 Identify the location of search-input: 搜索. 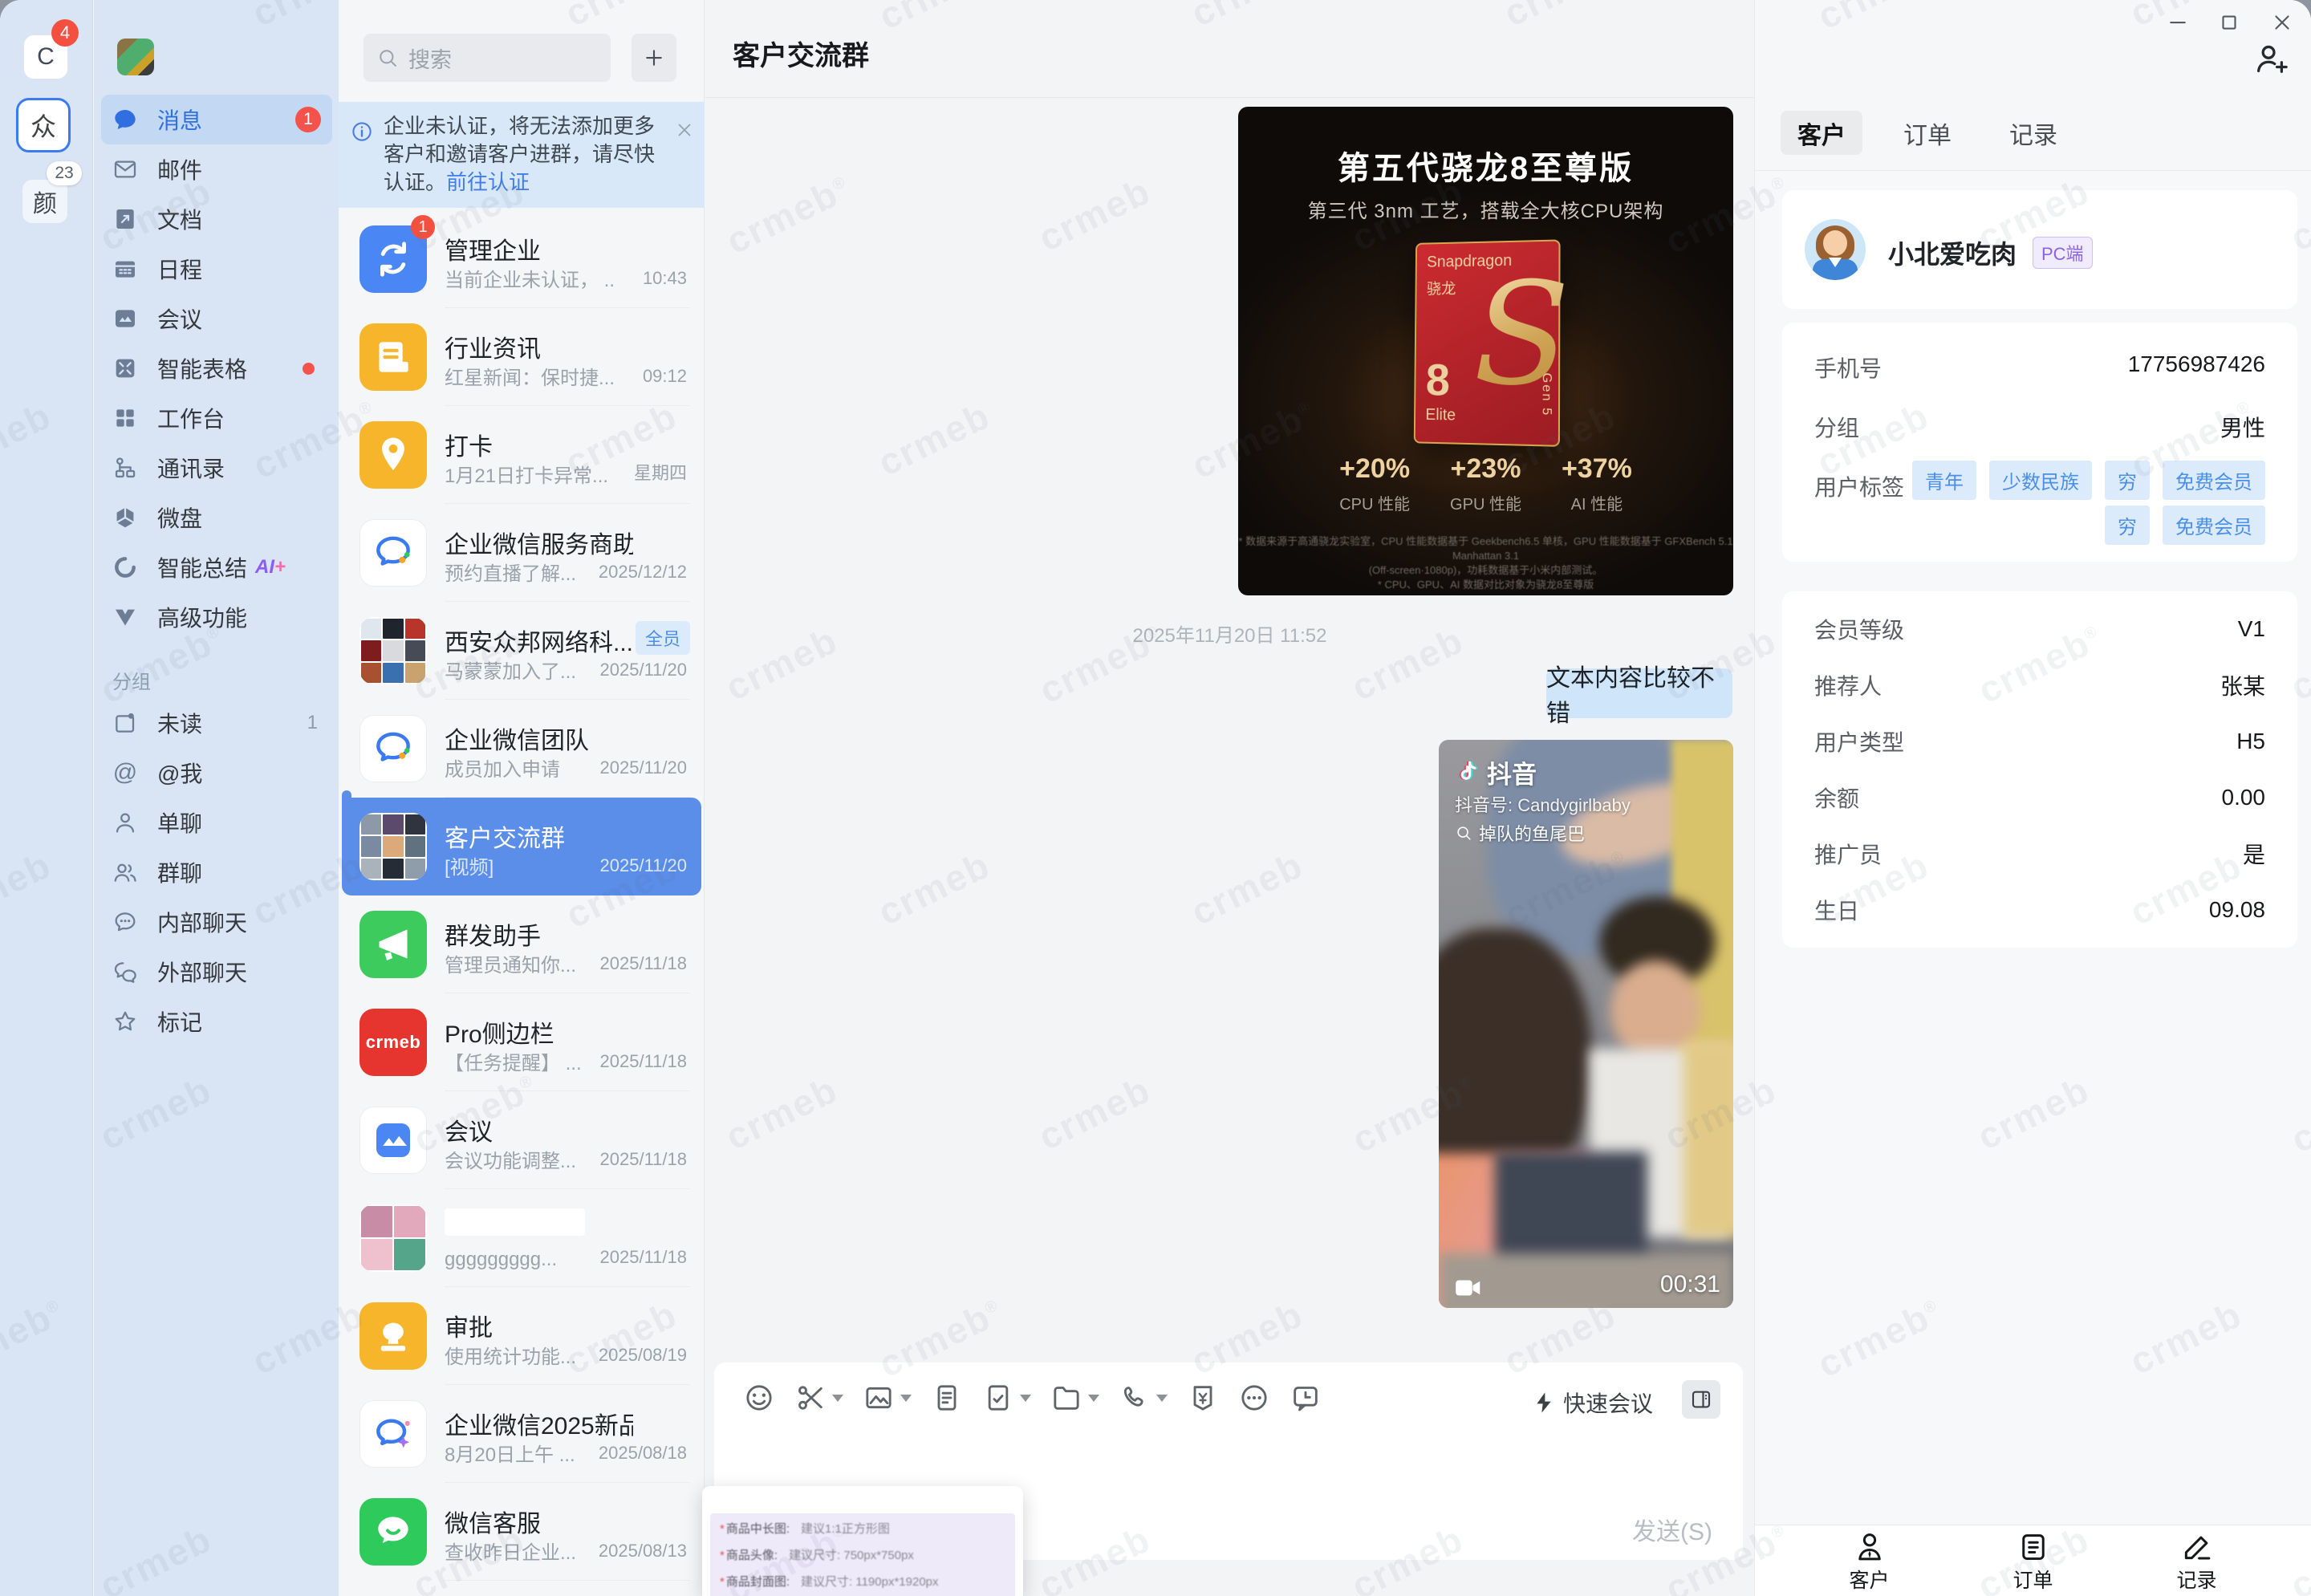
(487, 58).